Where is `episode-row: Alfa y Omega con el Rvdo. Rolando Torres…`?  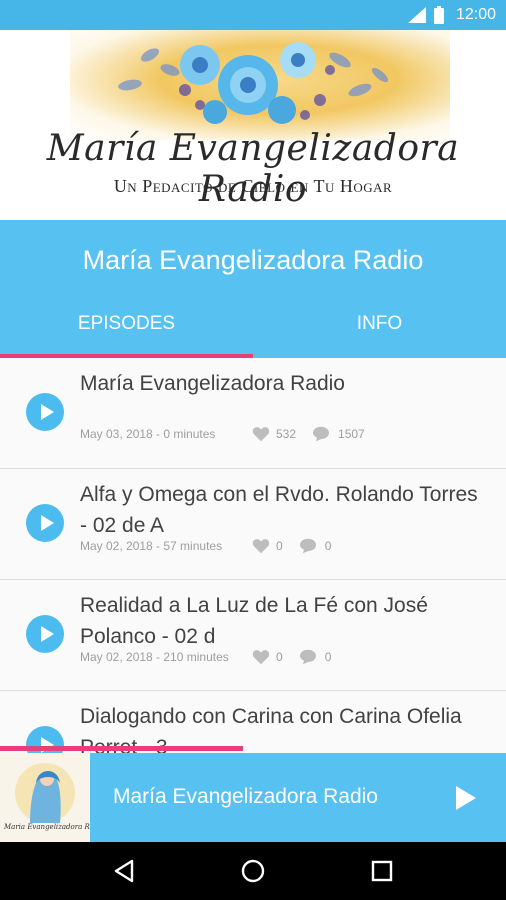 episode-row: Alfa y Omega con el Rvdo. Rolando Torres… is located at coordinates (253, 524).